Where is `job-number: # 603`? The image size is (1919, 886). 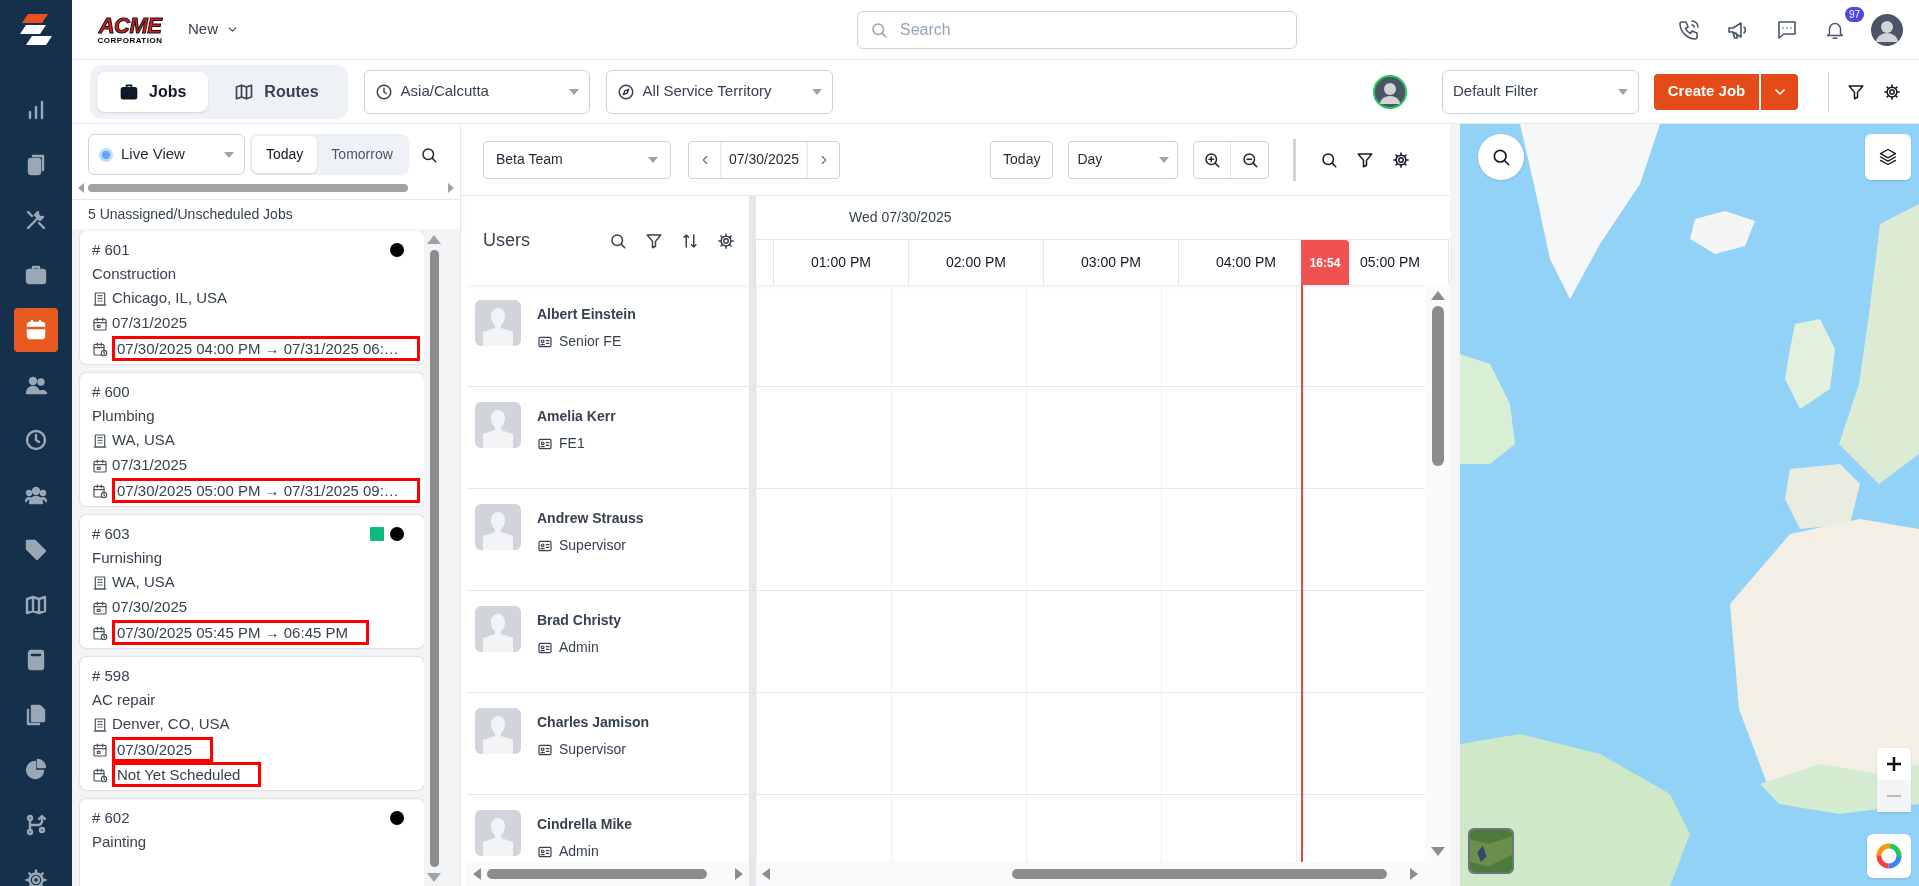
job-number: # 603 is located at coordinates (111, 533).